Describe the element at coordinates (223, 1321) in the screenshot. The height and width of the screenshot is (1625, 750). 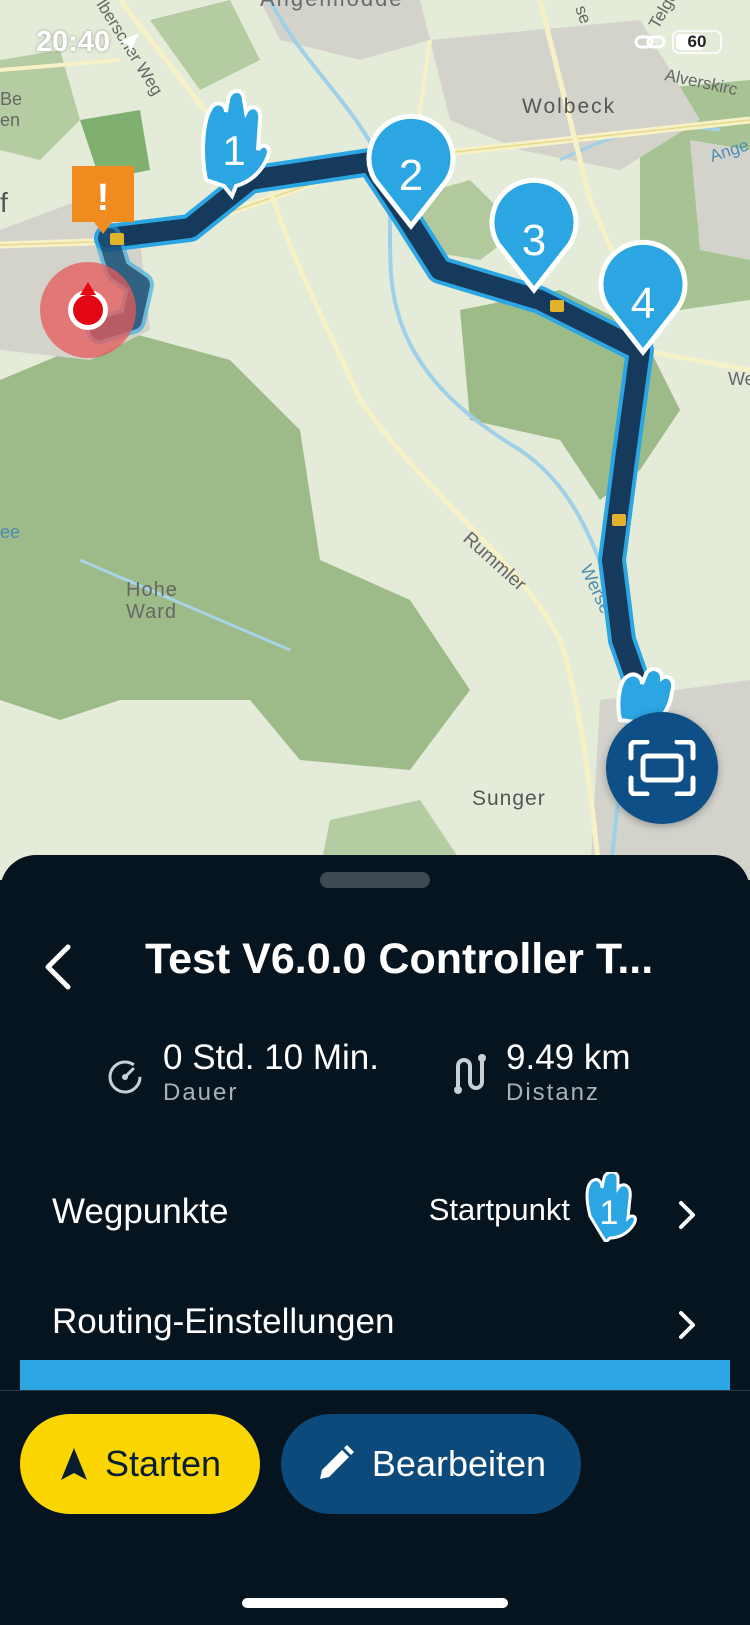
I see `routing-settings-label: Routing-Einstellungen` at that location.